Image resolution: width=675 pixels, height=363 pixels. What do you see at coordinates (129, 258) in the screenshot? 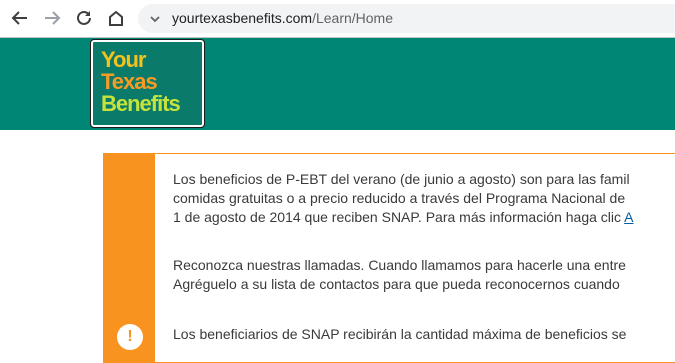
I see `alert-stripe: !` at bounding box center [129, 258].